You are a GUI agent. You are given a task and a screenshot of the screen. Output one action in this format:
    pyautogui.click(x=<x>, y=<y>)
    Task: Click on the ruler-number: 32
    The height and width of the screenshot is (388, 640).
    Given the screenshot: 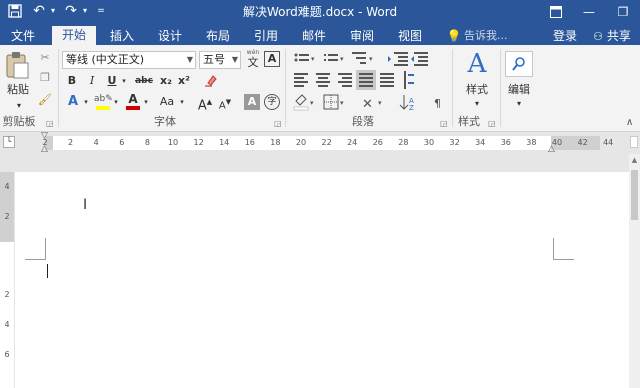 What is the action you would take?
    pyautogui.click(x=454, y=142)
    